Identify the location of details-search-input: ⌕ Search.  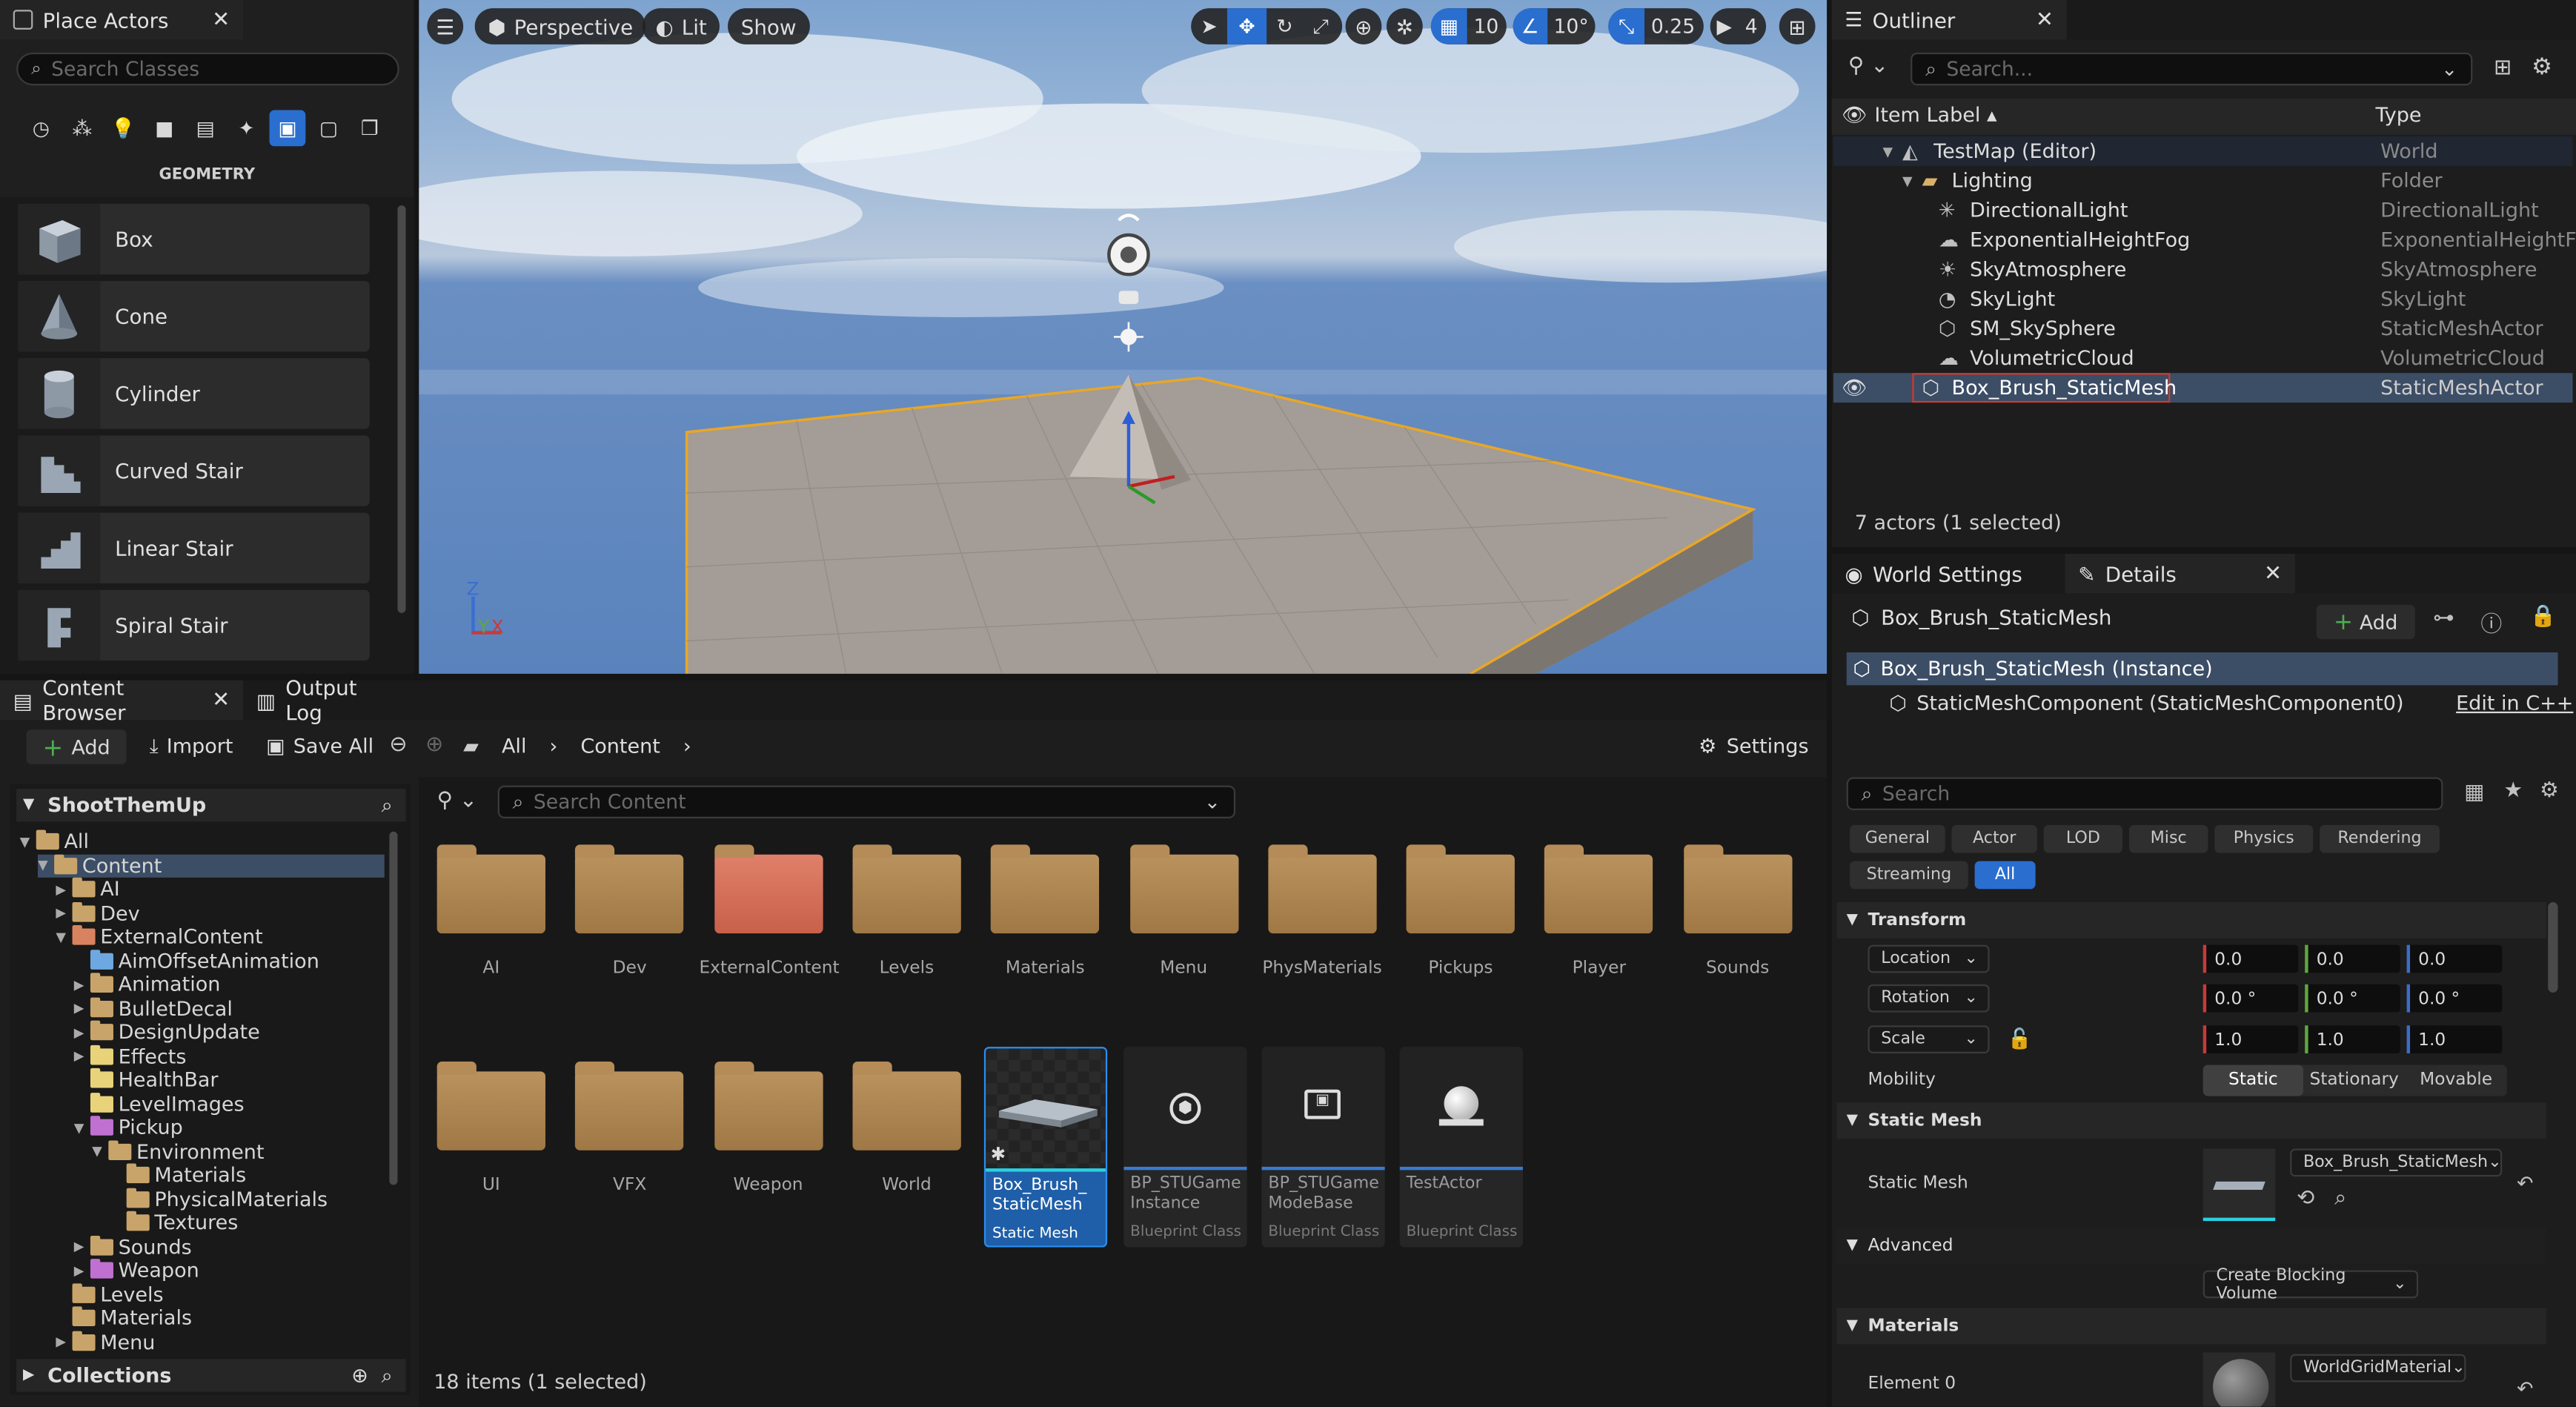
(2144, 793).